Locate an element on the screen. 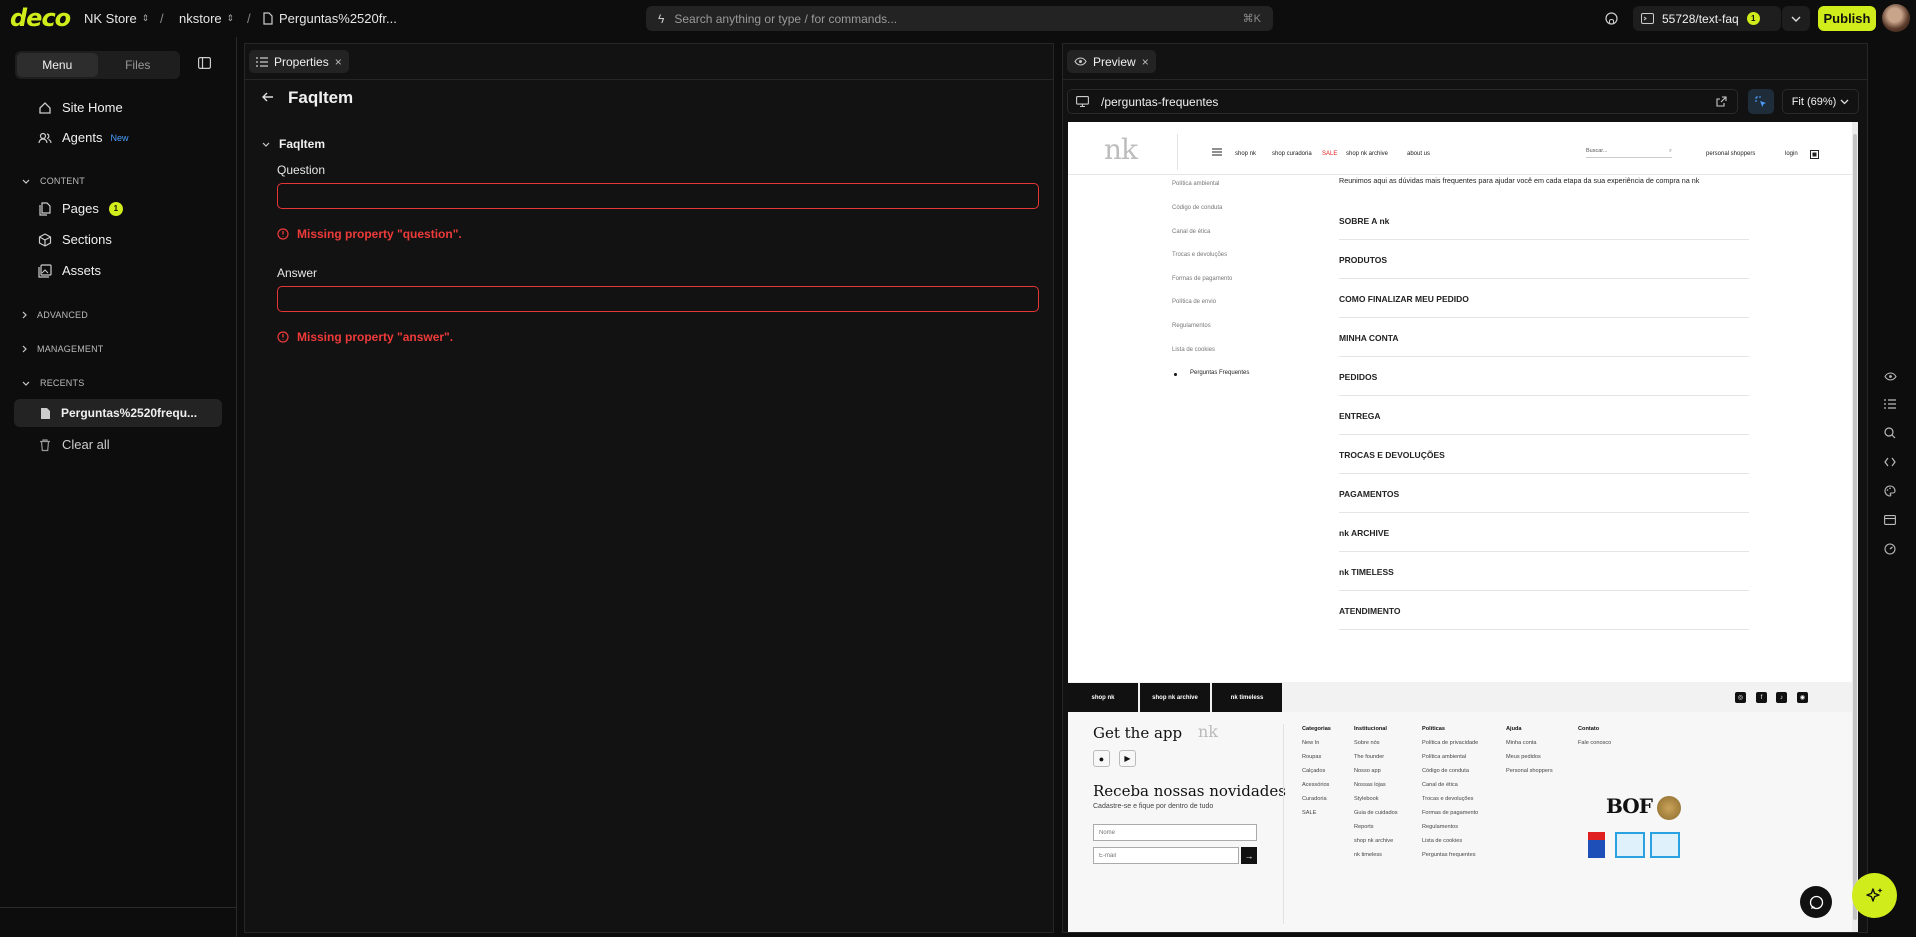 This screenshot has height=937, width=1916. site-login: login is located at coordinates (1791, 154).